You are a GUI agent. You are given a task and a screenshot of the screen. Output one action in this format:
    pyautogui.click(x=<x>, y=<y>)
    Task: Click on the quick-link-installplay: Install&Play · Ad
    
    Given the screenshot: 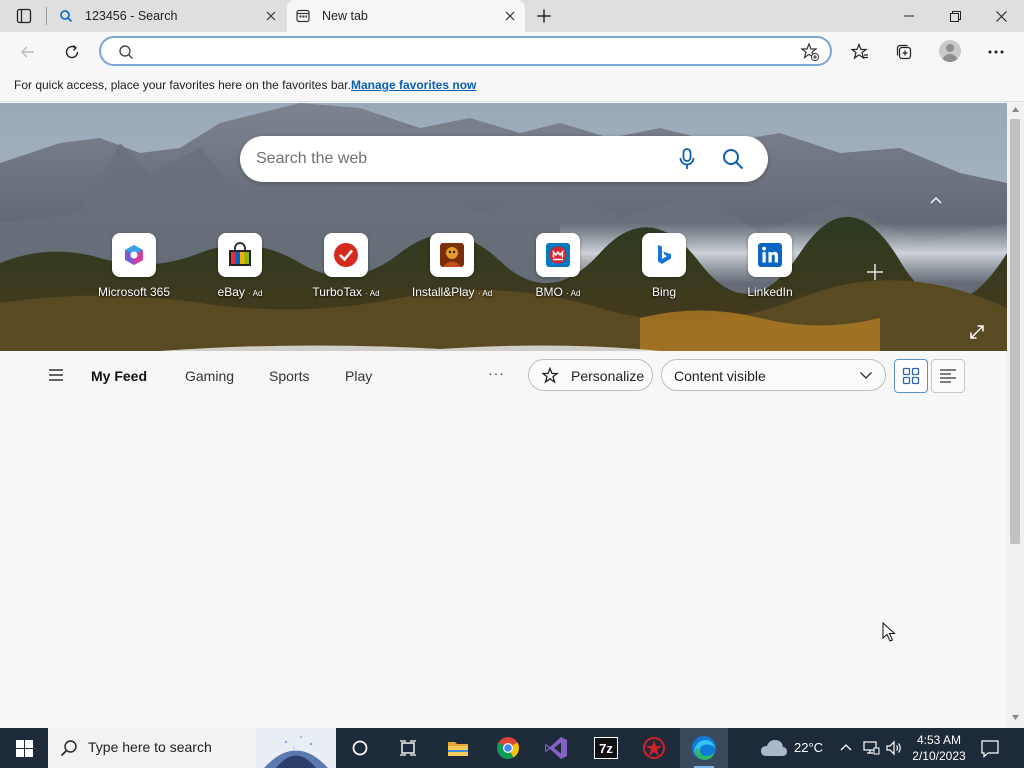 What is the action you would take?
    pyautogui.click(x=452, y=268)
    